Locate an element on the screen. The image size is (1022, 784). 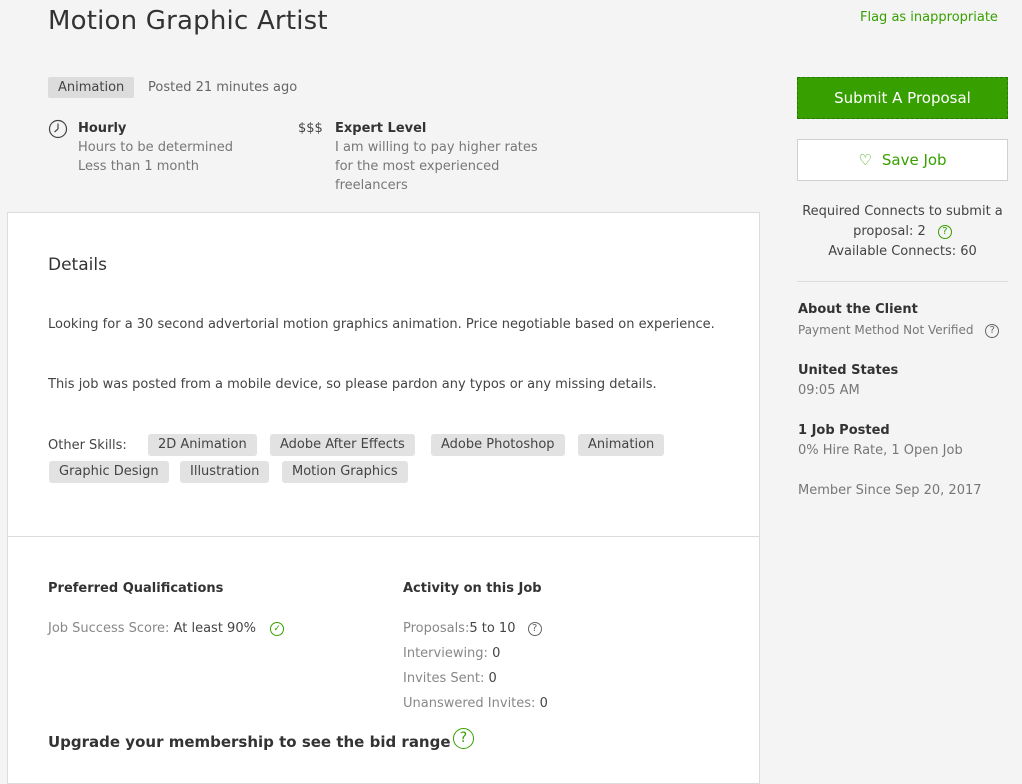
posted-time: Posted 21 minutes ago is located at coordinates (223, 87).